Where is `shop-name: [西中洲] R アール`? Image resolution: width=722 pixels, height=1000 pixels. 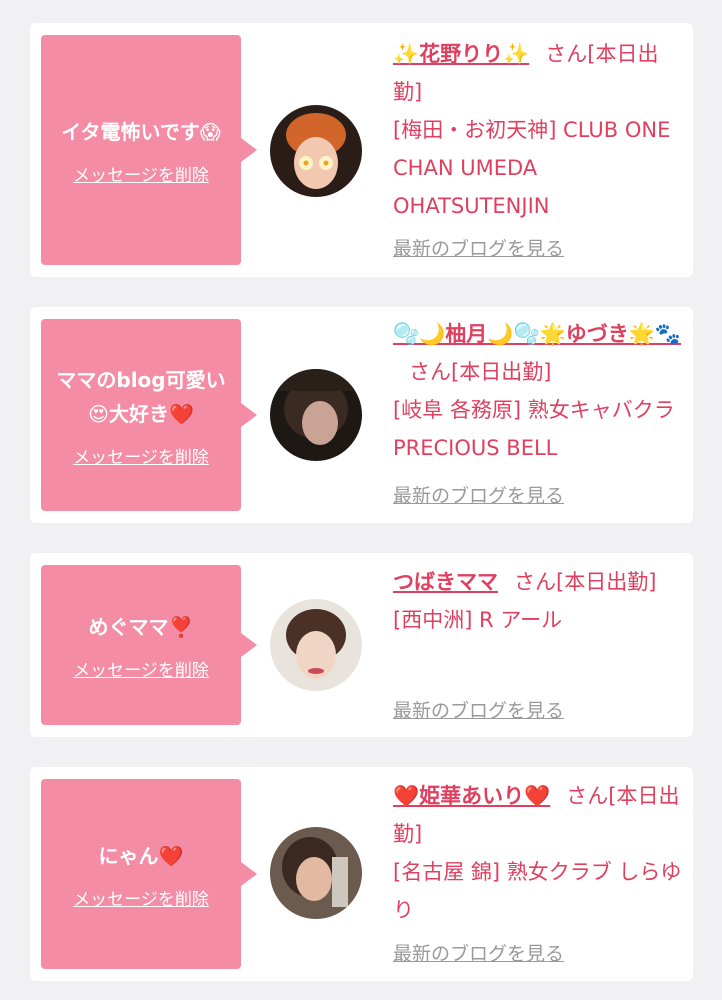
shop-name: [西中洲] R アール is located at coordinates (478, 620).